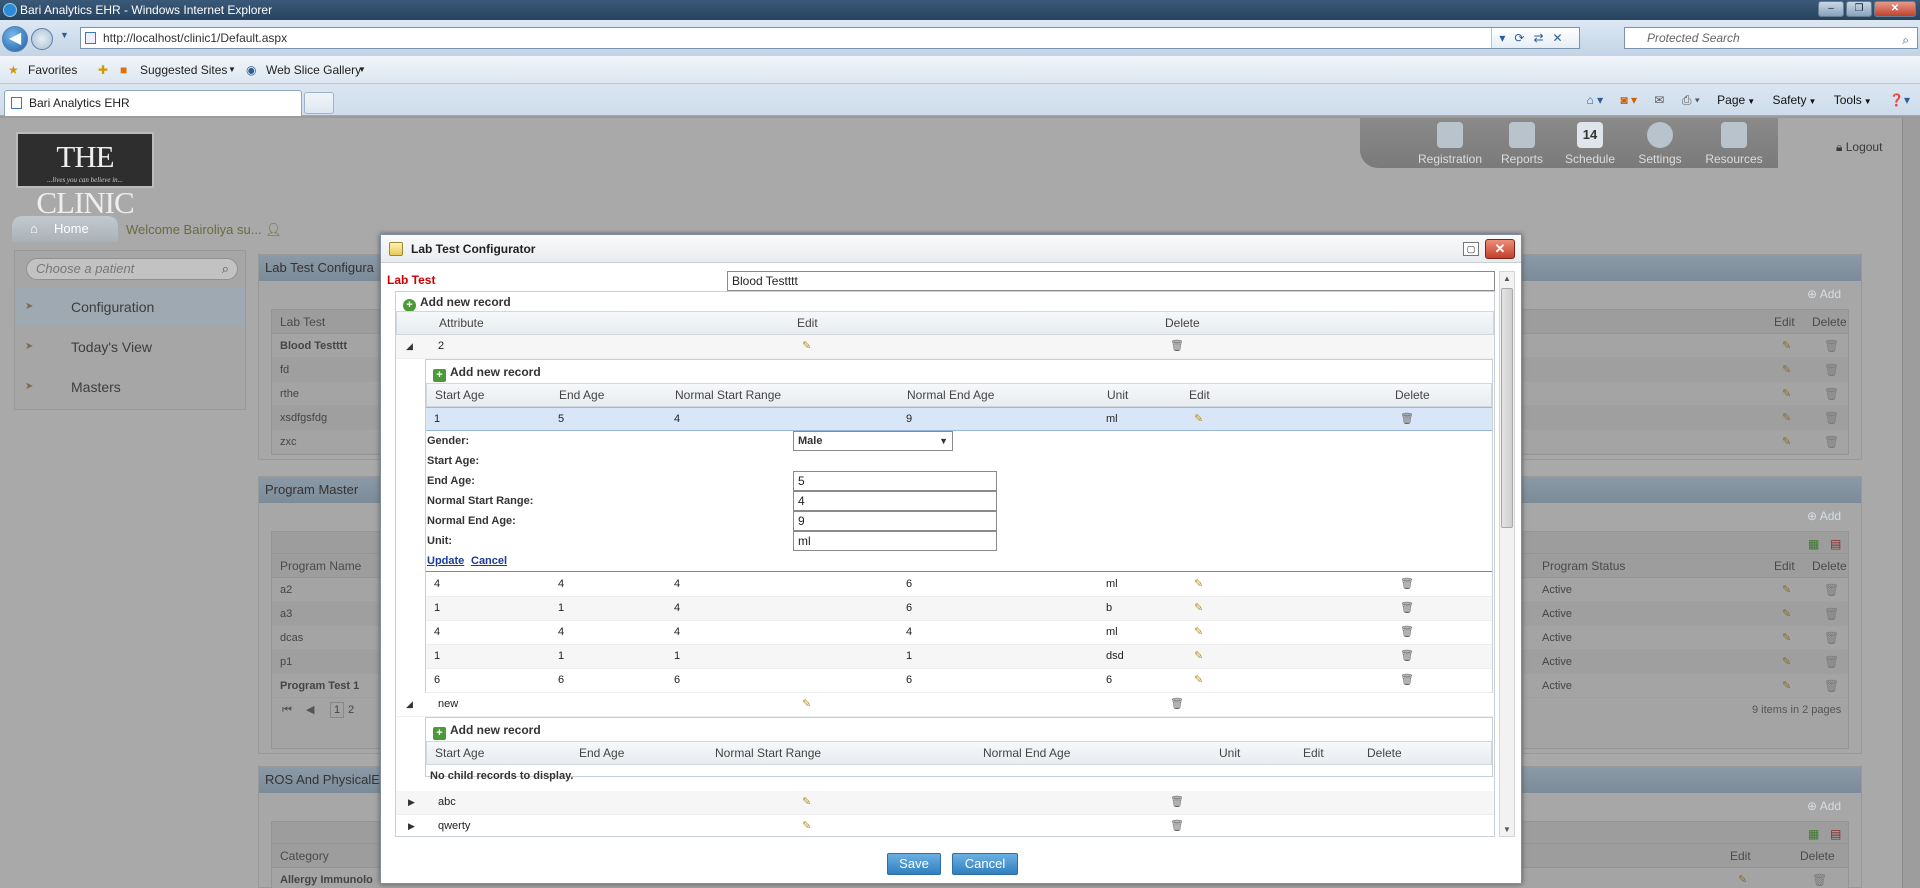 The width and height of the screenshot is (1920, 888). I want to click on nav-schedule: 14 Schedule, so click(1590, 144).